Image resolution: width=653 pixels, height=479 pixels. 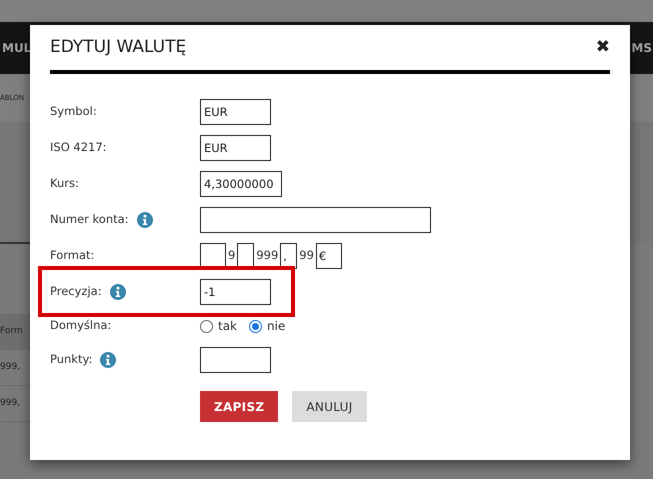 I want to click on format-digits: 9, so click(x=231, y=255).